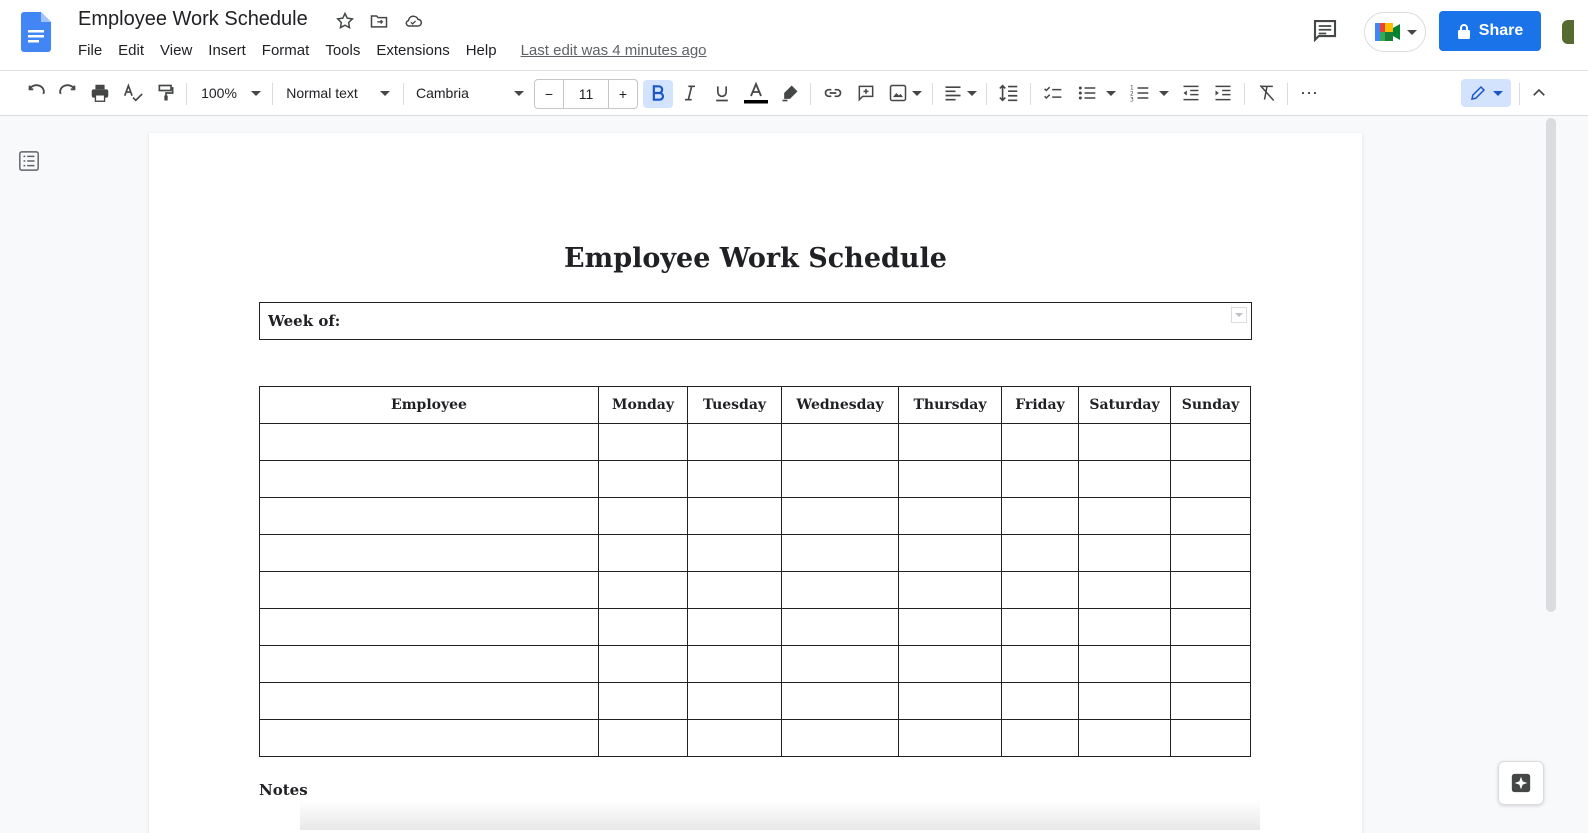 The width and height of the screenshot is (1588, 833). What do you see at coordinates (283, 790) in the screenshot?
I see `notes-label: Notes` at bounding box center [283, 790].